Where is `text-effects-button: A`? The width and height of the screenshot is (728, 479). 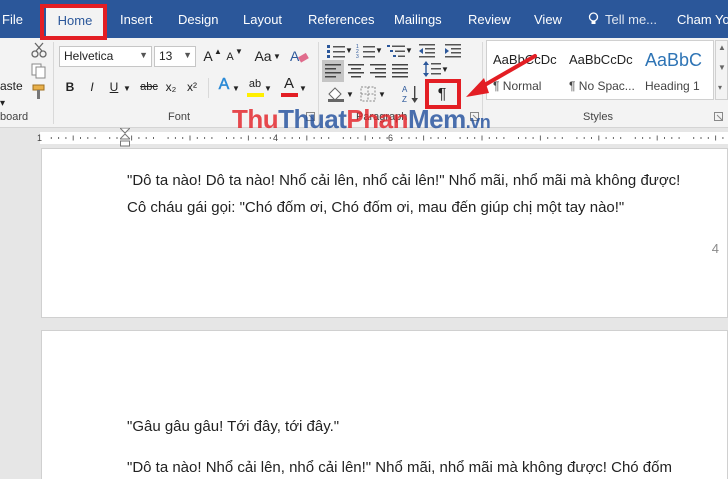 text-effects-button: A is located at coordinates (224, 85).